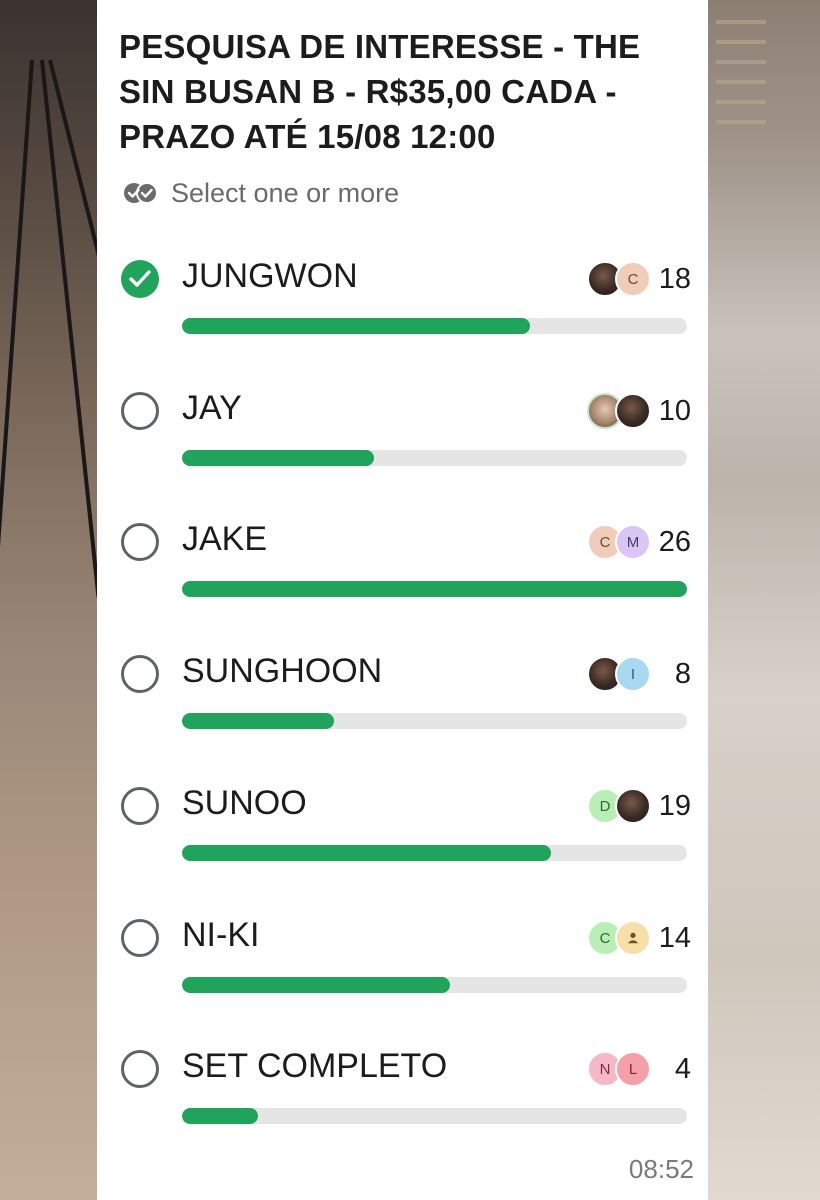 The height and width of the screenshot is (1200, 820). I want to click on poll-option-voters: C 14, so click(639, 938).